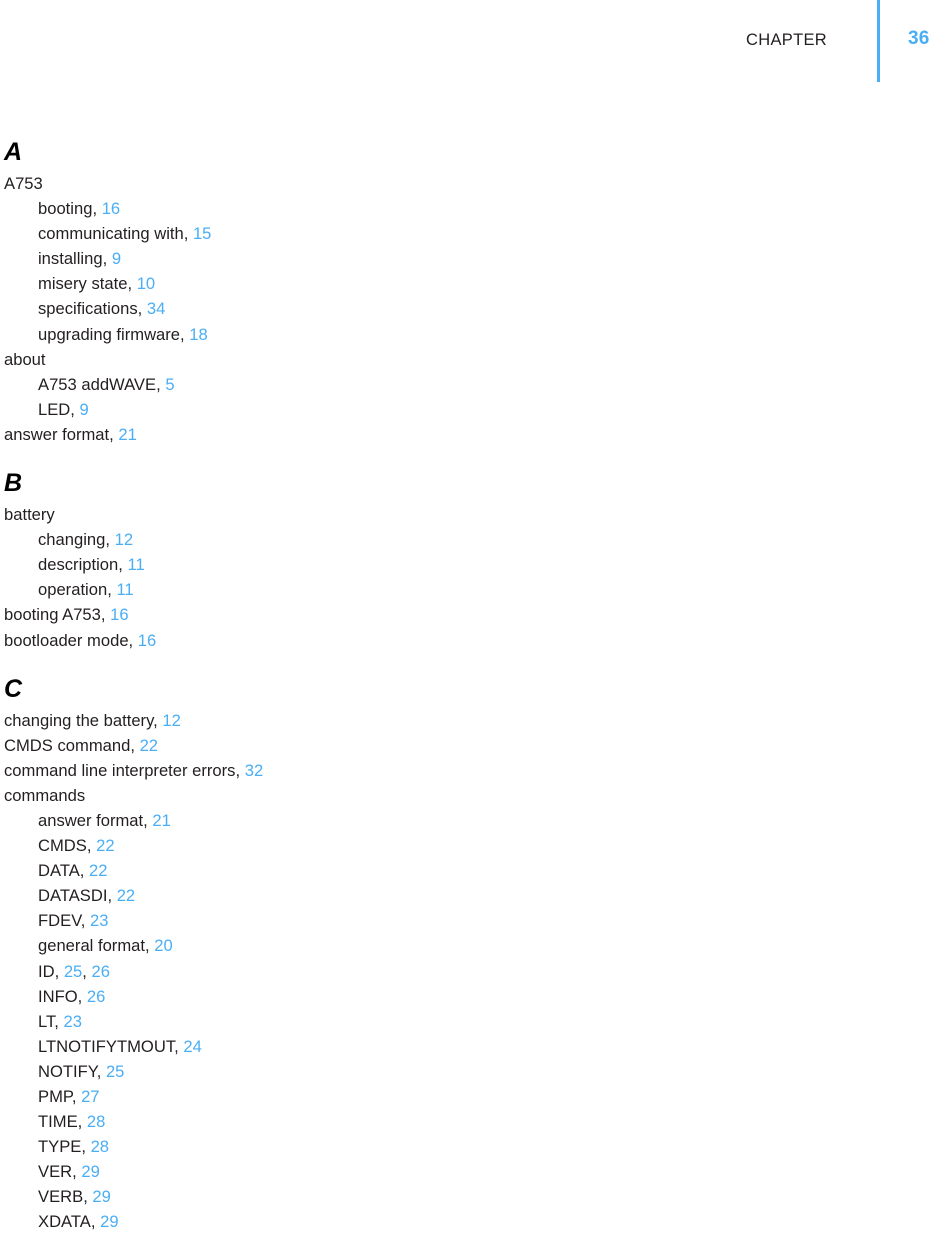  Describe the element at coordinates (29, 515) in the screenshot. I see `index-entry-label: battery` at that location.